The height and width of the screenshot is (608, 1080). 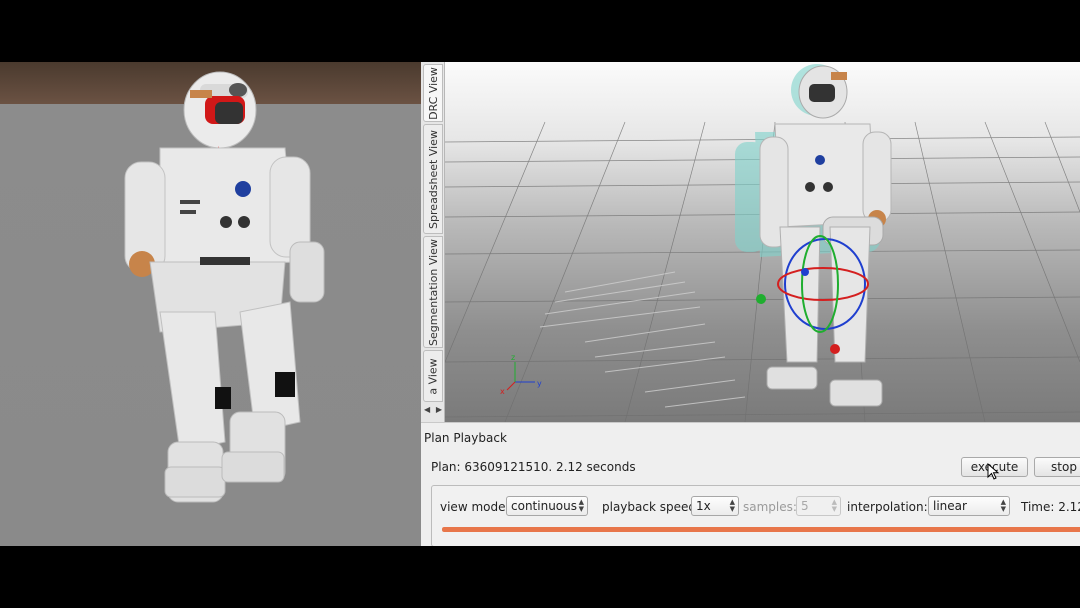 What do you see at coordinates (993, 471) in the screenshot?
I see `mouse-pointer-icon` at bounding box center [993, 471].